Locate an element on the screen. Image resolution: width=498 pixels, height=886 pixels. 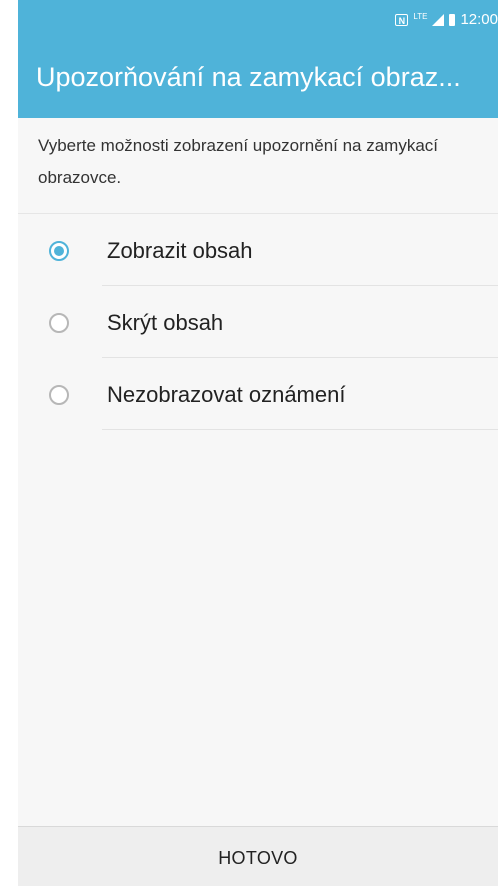
option-label: Zobrazit obsah is located at coordinates (180, 250).